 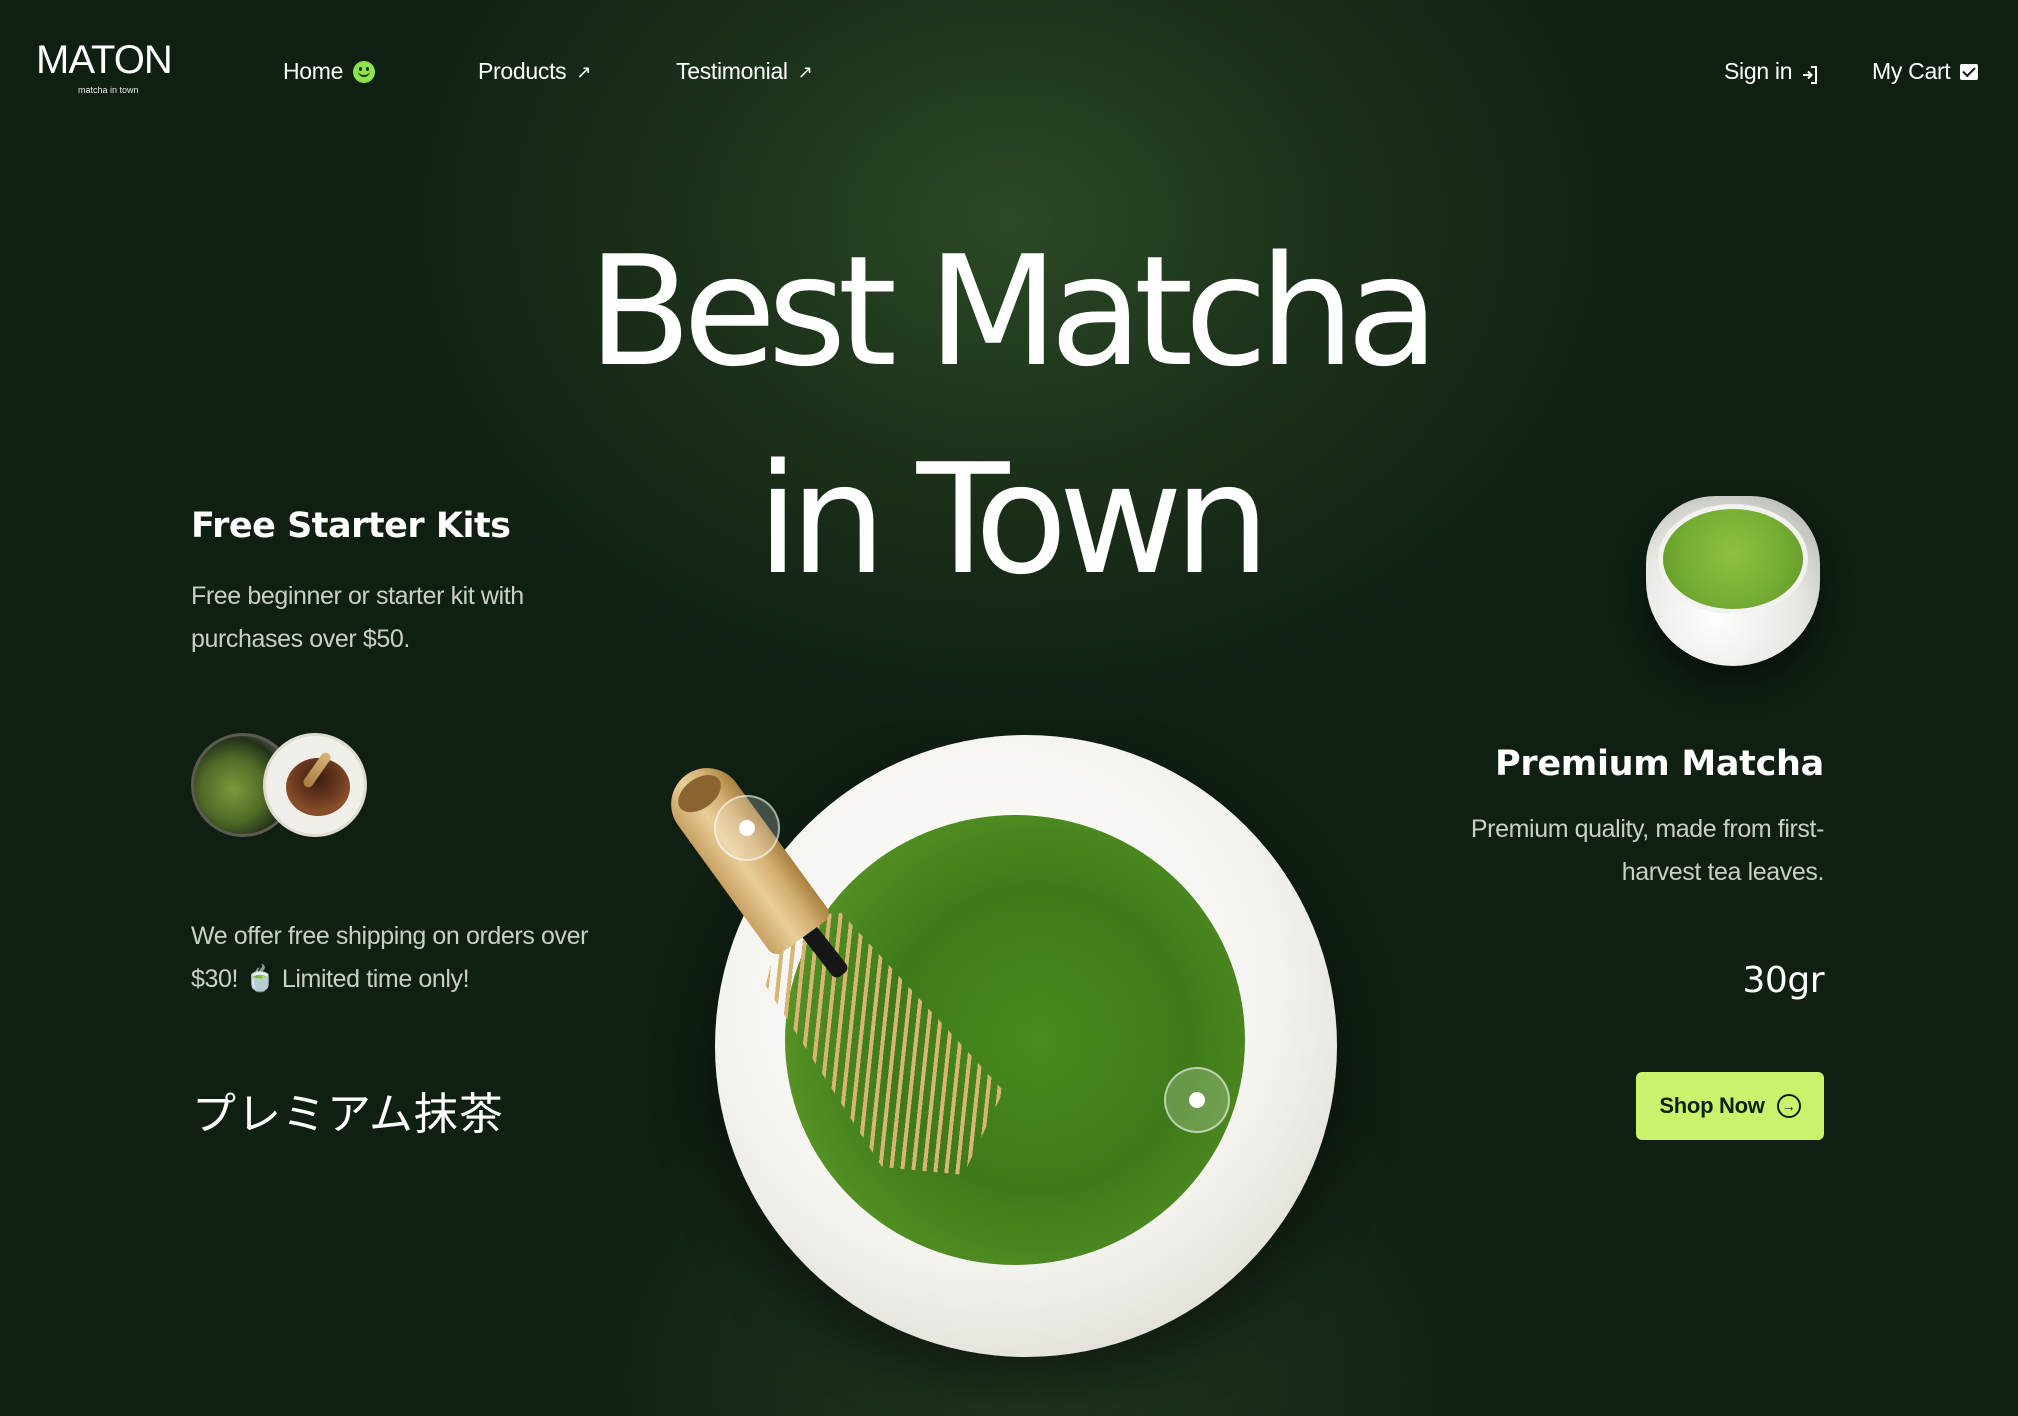 What do you see at coordinates (1659, 764) in the screenshot?
I see `premium-matcha-title: Premium Matcha` at bounding box center [1659, 764].